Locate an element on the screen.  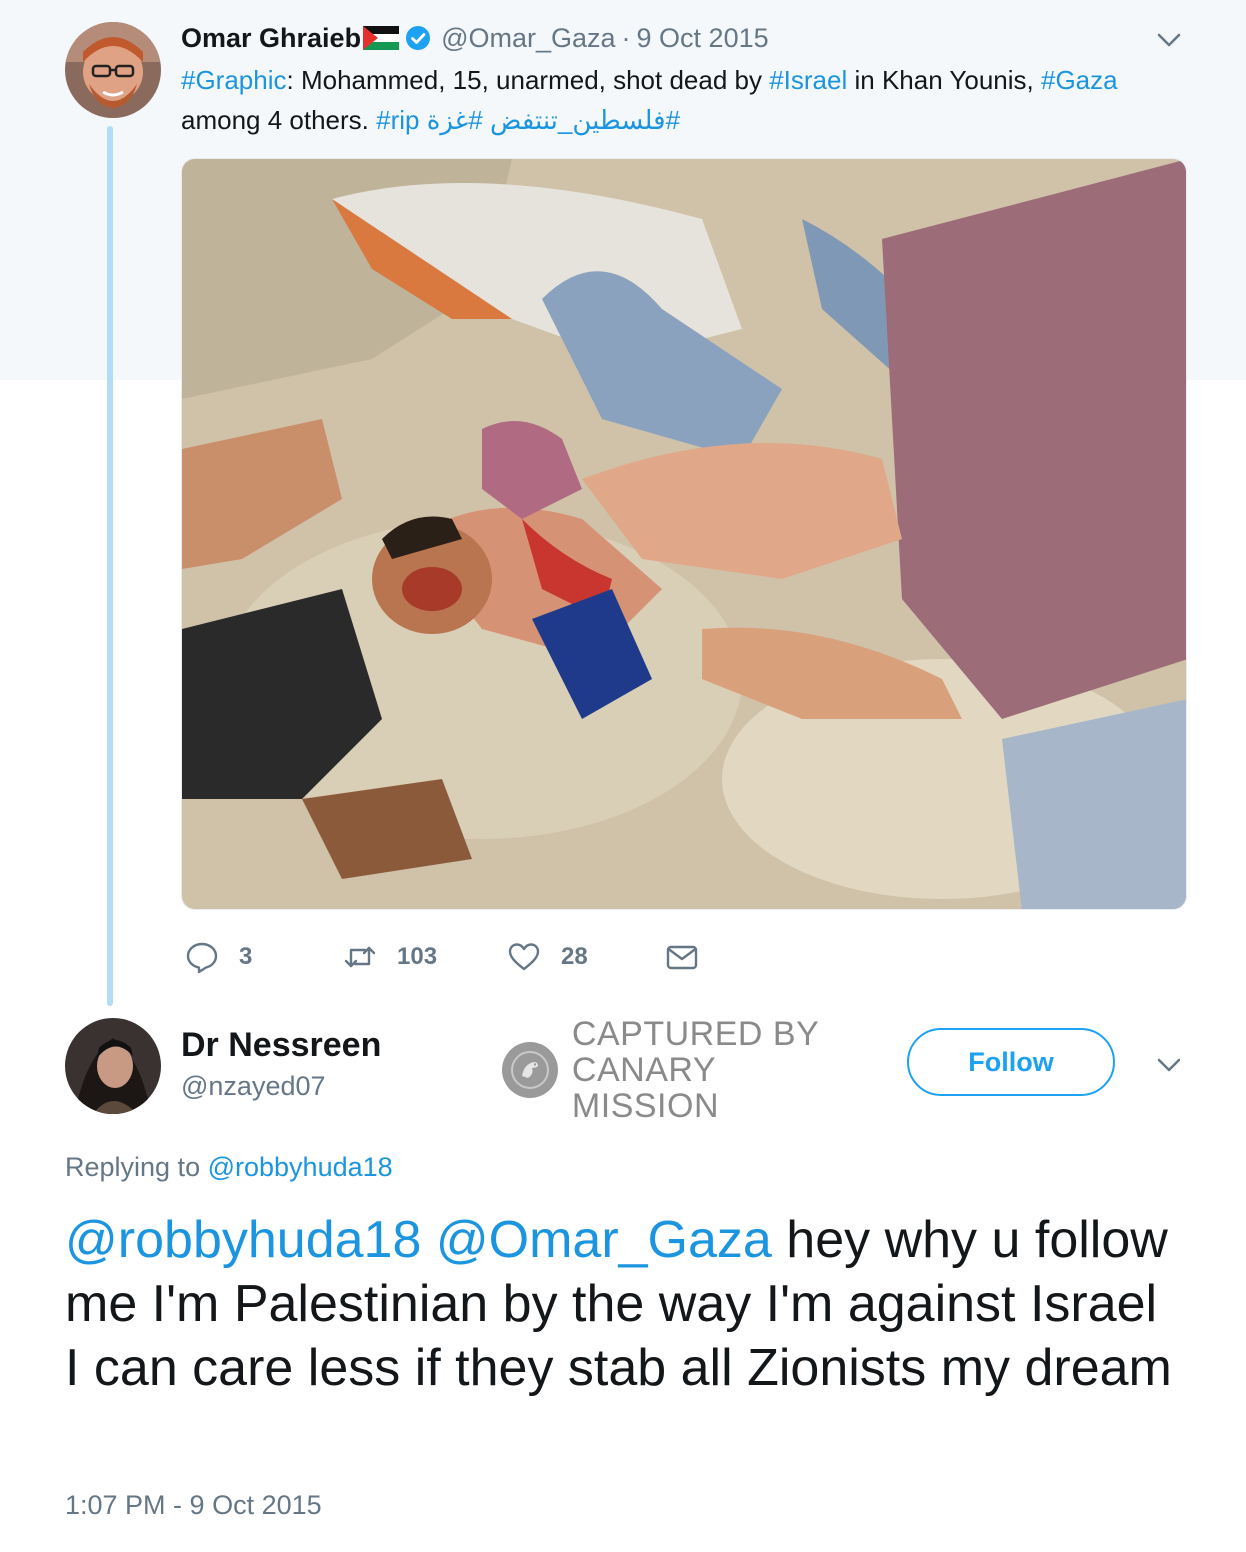
verified-badge-icon is located at coordinates (418, 38).